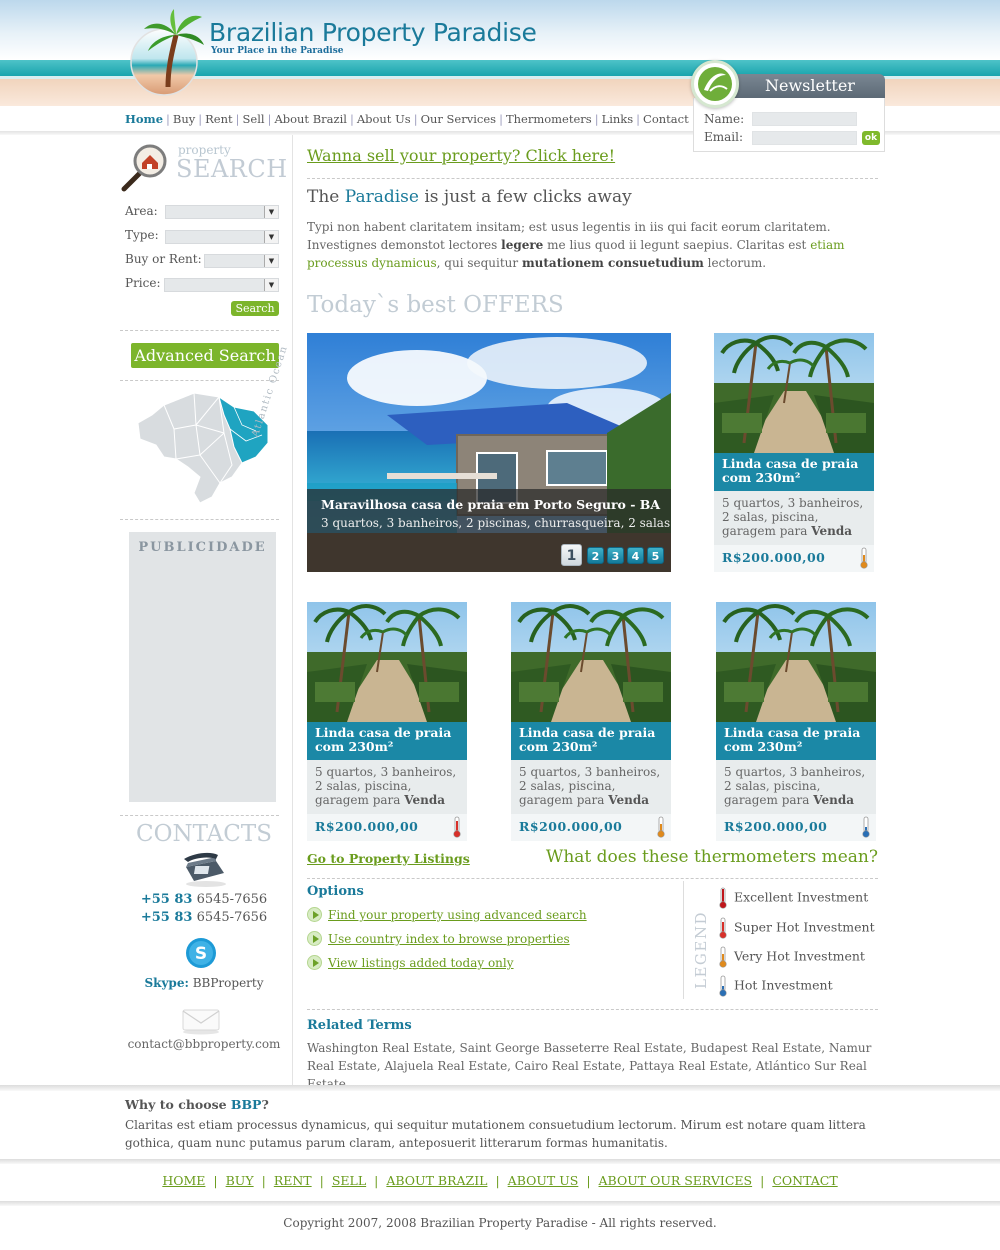  I want to click on legend-item-label: Super Hot Investment, so click(804, 927).